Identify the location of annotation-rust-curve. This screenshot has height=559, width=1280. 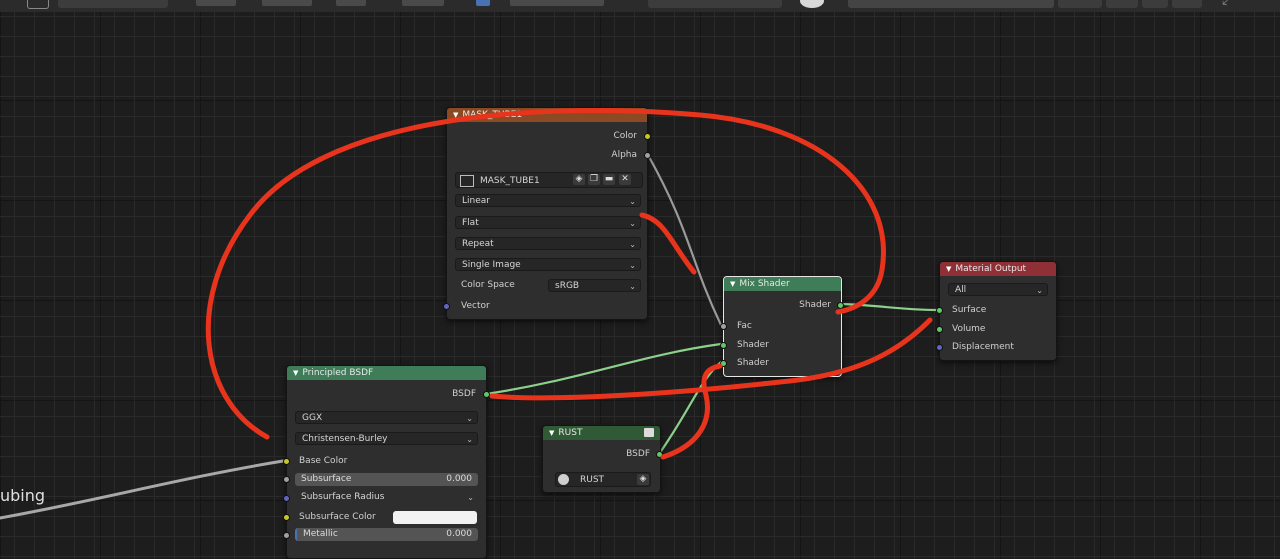
(691, 411).